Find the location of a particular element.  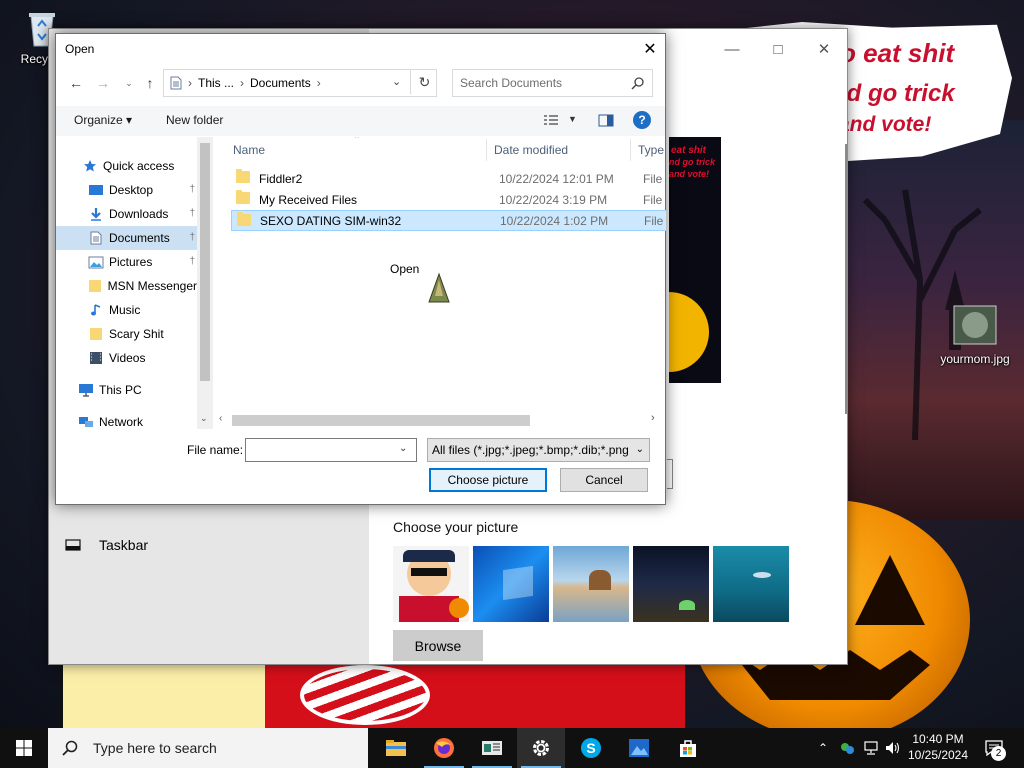

column-header-date-modified: Date modified is located at coordinates (559, 150).